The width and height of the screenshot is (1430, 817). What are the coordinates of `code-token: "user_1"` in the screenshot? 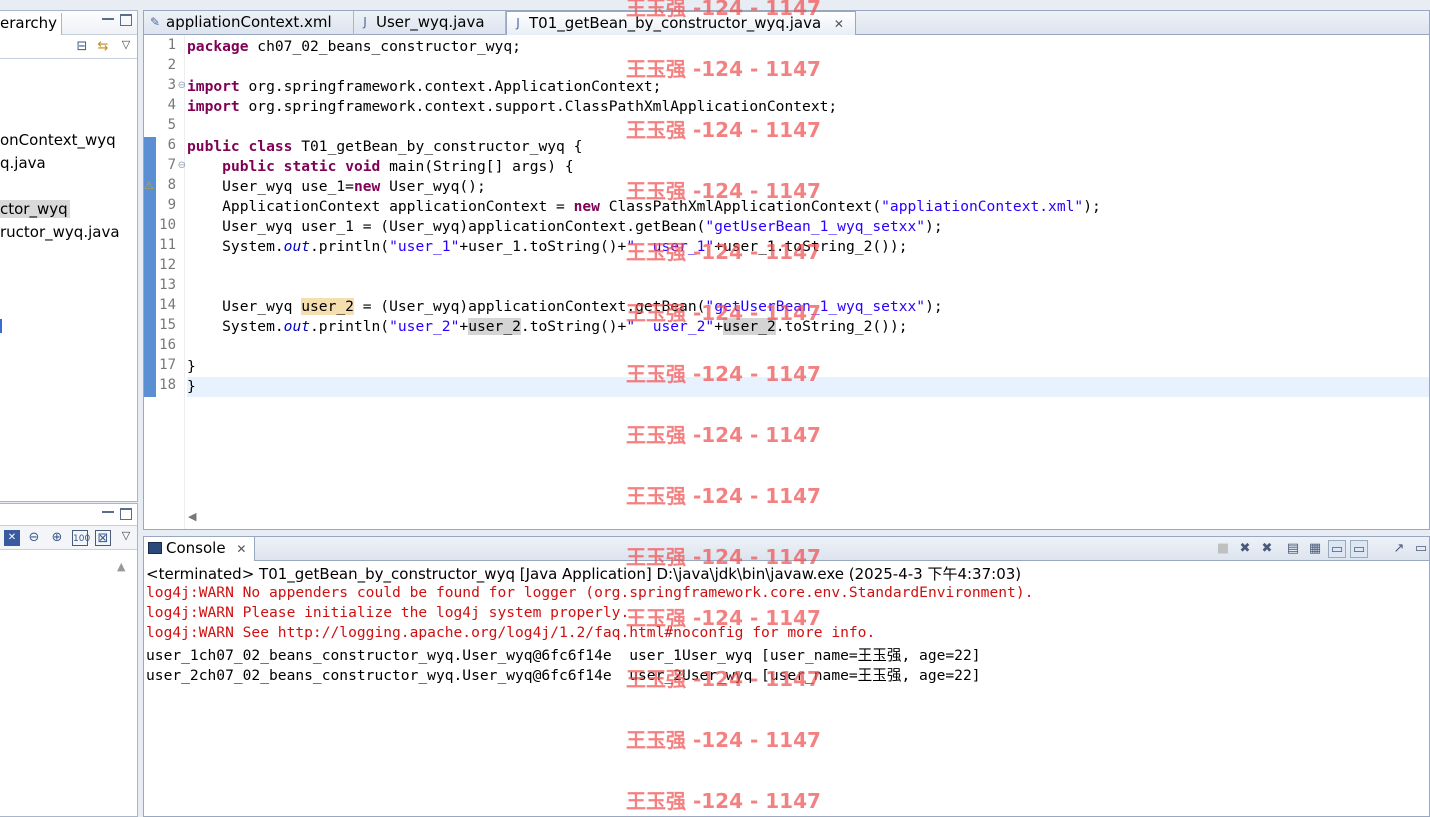 It's located at (424, 246).